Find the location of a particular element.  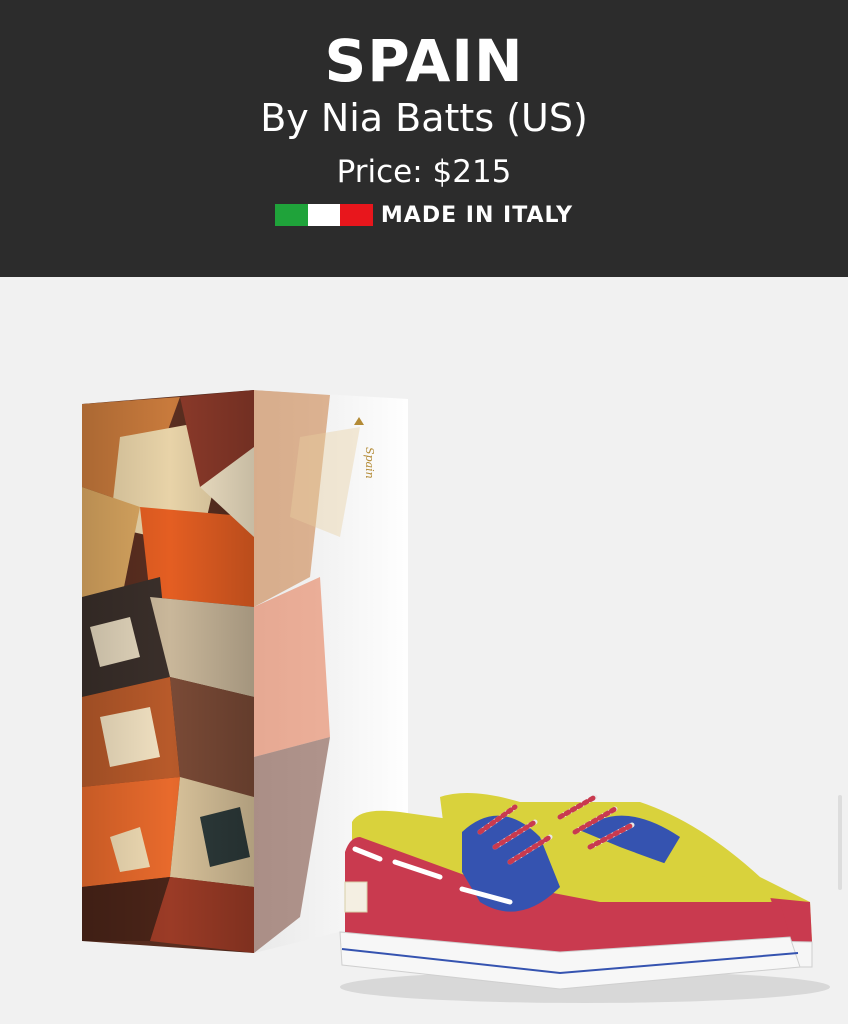

scroll-indicator is located at coordinates (840, 842).